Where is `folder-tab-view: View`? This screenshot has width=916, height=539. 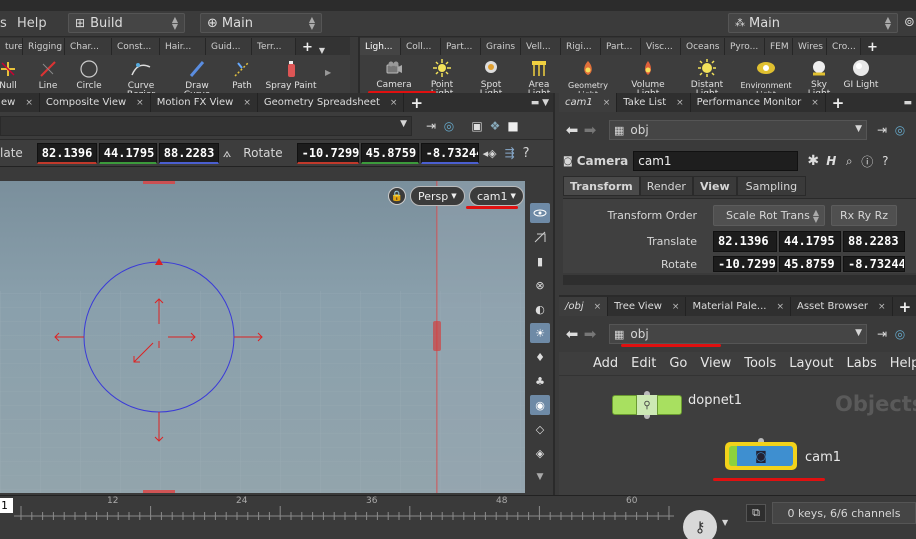 folder-tab-view: View is located at coordinates (714, 186).